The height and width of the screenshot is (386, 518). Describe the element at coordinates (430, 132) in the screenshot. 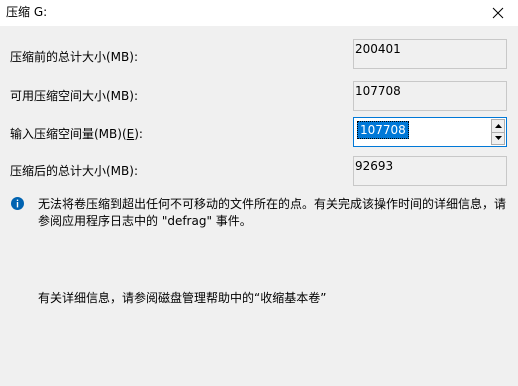

I see `shrink-amount-stepper: 107708` at that location.